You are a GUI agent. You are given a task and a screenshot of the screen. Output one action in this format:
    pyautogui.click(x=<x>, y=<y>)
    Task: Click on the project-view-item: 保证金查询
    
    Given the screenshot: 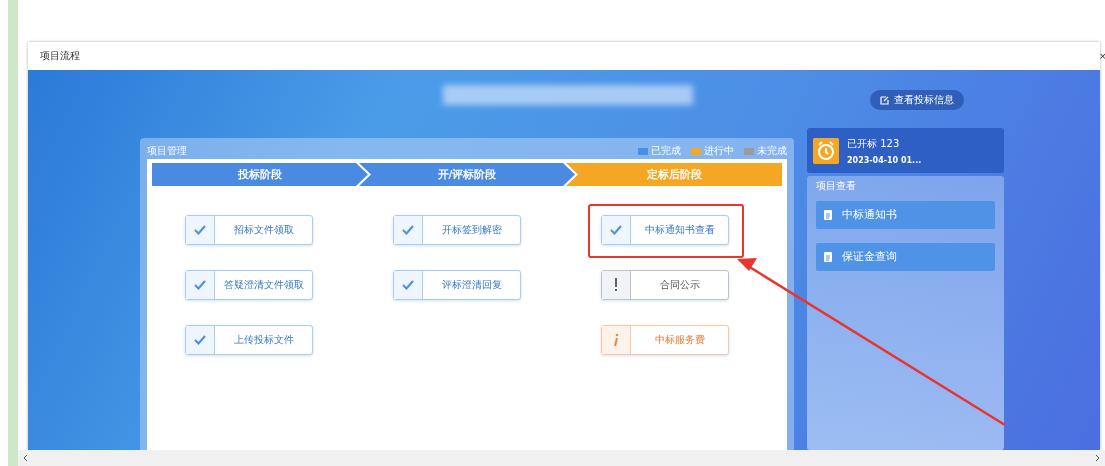 What is the action you would take?
    pyautogui.click(x=905, y=257)
    